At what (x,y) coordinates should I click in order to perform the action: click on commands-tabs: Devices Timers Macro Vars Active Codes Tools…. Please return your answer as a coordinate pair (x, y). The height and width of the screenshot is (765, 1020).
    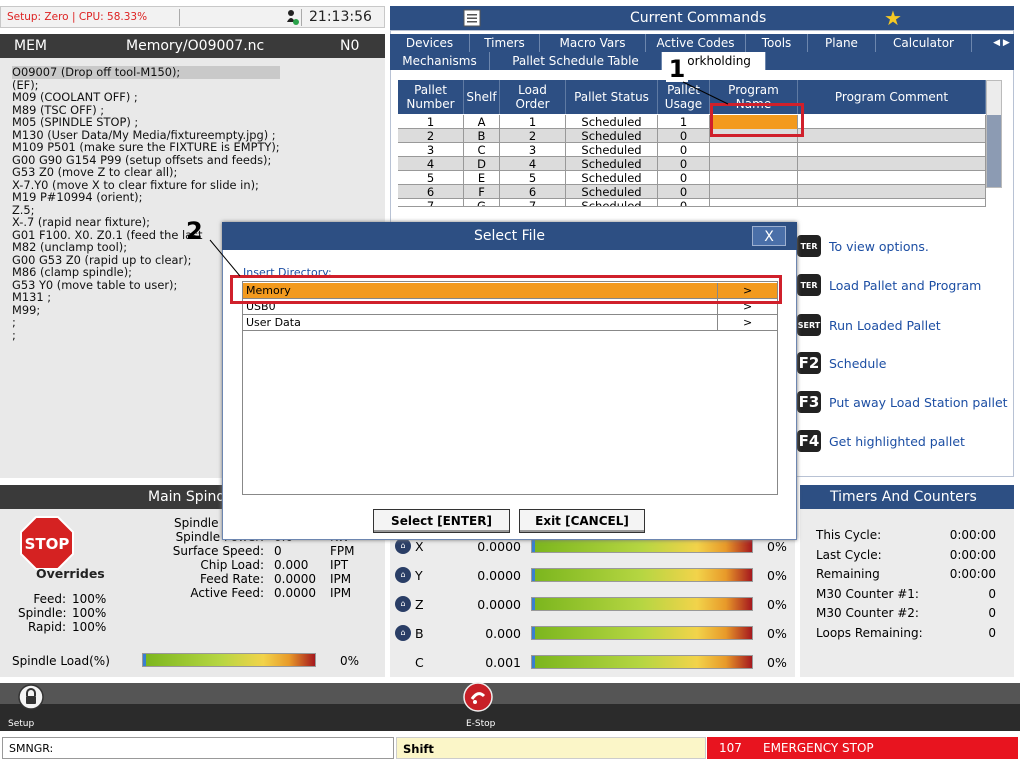
    Looking at the image, I should click on (702, 43).